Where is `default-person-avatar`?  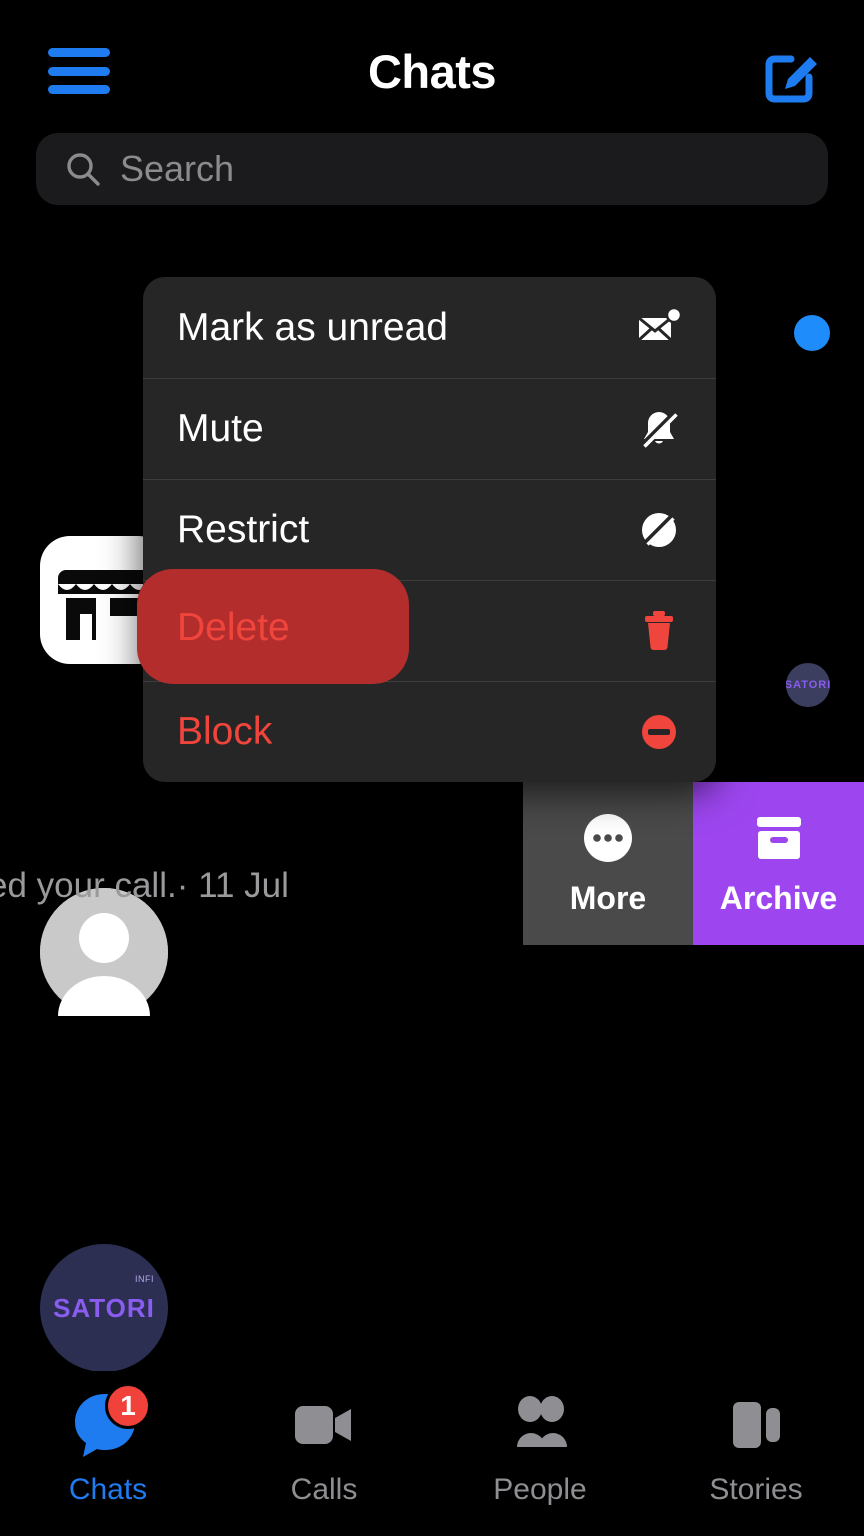 default-person-avatar is located at coordinates (104, 952).